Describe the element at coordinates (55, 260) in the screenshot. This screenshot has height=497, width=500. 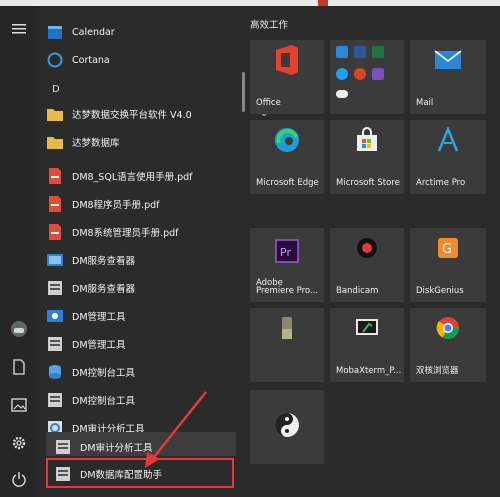
I see `service-viewer-icon` at that location.